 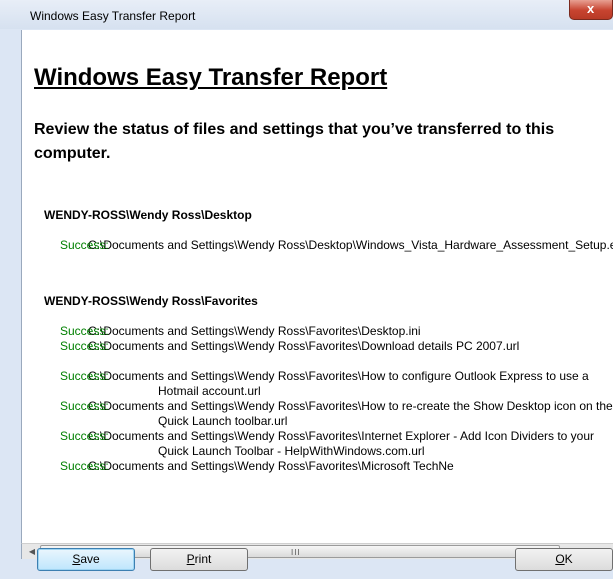 I want to click on scrollbar-grip: III, so click(x=296, y=552).